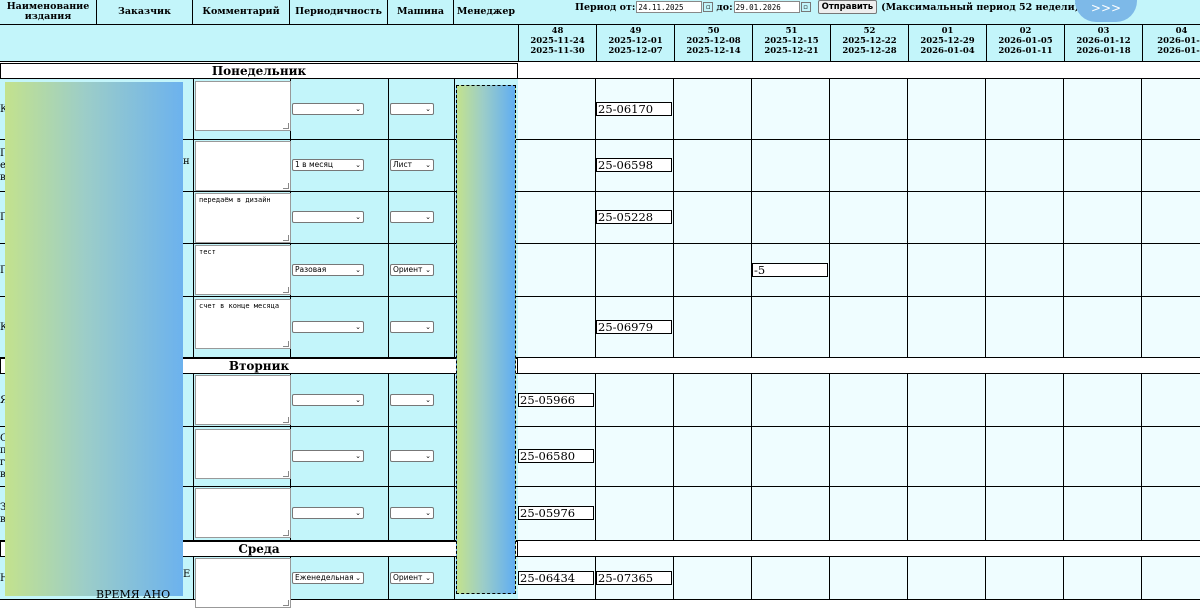  What do you see at coordinates (324, 577) in the screenshot?
I see `periodicity-value: Еженедельная` at bounding box center [324, 577].